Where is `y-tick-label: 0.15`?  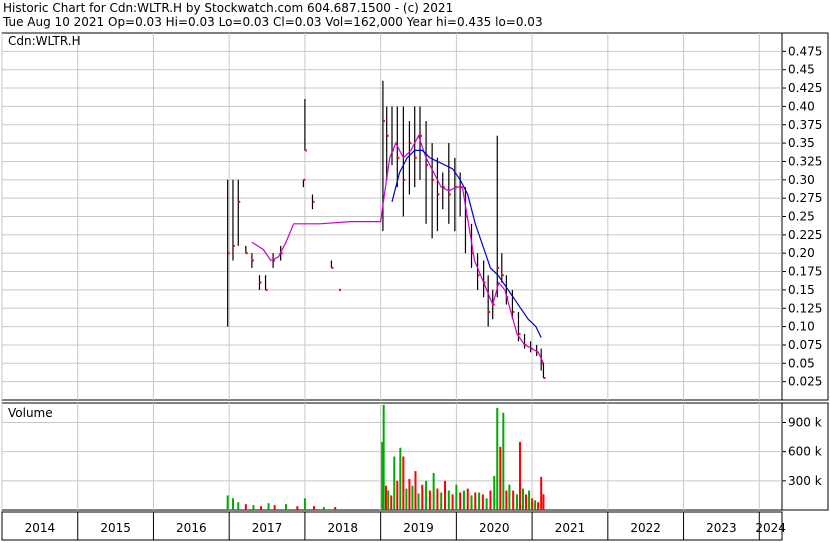
y-tick-label: 0.15 is located at coordinates (801, 290).